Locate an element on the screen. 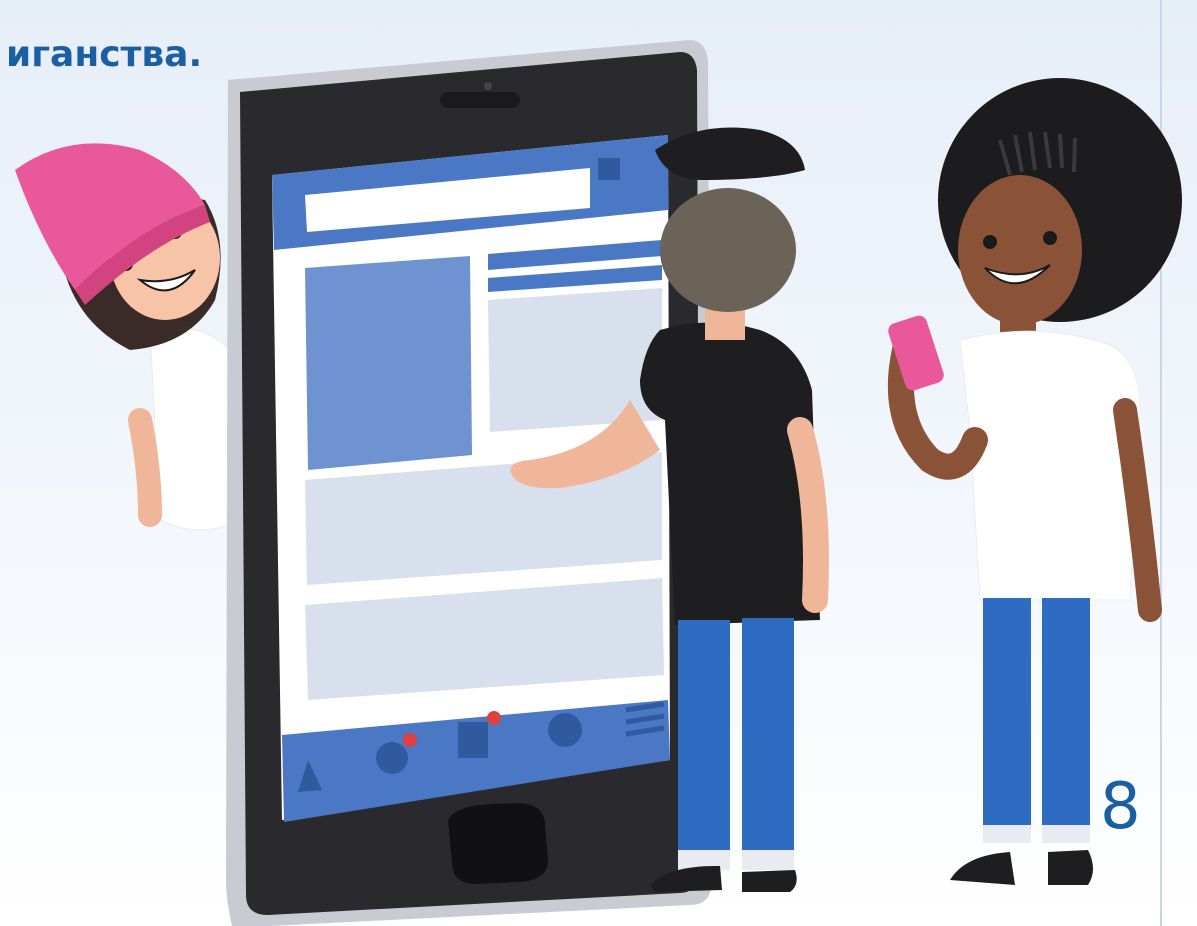 This screenshot has width=1197, height=926. girl-pink-hat-icon is located at coordinates (128, 337).